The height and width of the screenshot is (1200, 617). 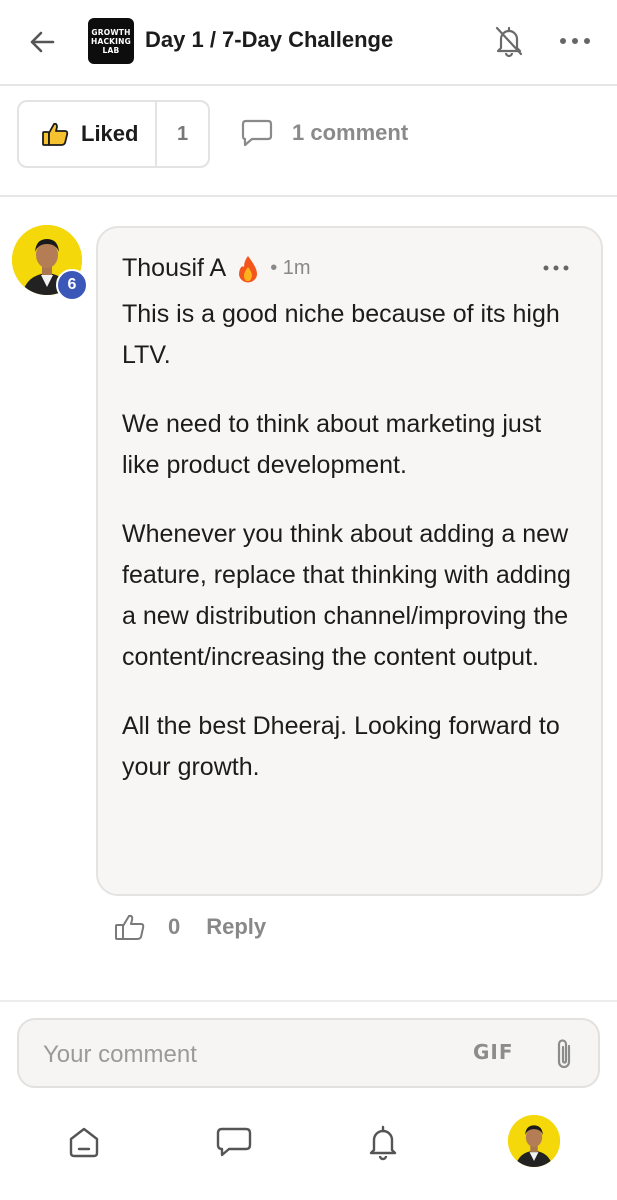 What do you see at coordinates (248, 269) in the screenshot?
I see `fire-emoji-icon` at bounding box center [248, 269].